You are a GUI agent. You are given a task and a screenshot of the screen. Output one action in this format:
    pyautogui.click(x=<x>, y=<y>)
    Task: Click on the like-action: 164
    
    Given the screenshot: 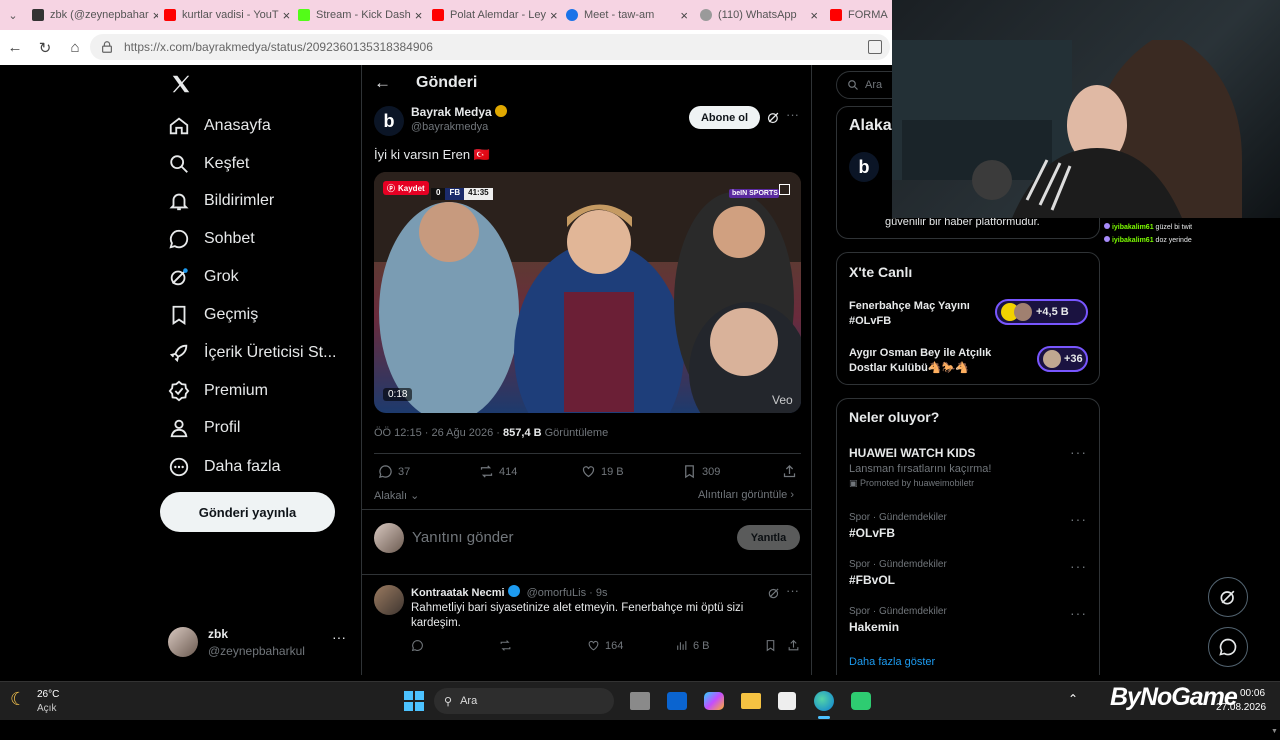 What is the action you would take?
    pyautogui.click(x=605, y=645)
    